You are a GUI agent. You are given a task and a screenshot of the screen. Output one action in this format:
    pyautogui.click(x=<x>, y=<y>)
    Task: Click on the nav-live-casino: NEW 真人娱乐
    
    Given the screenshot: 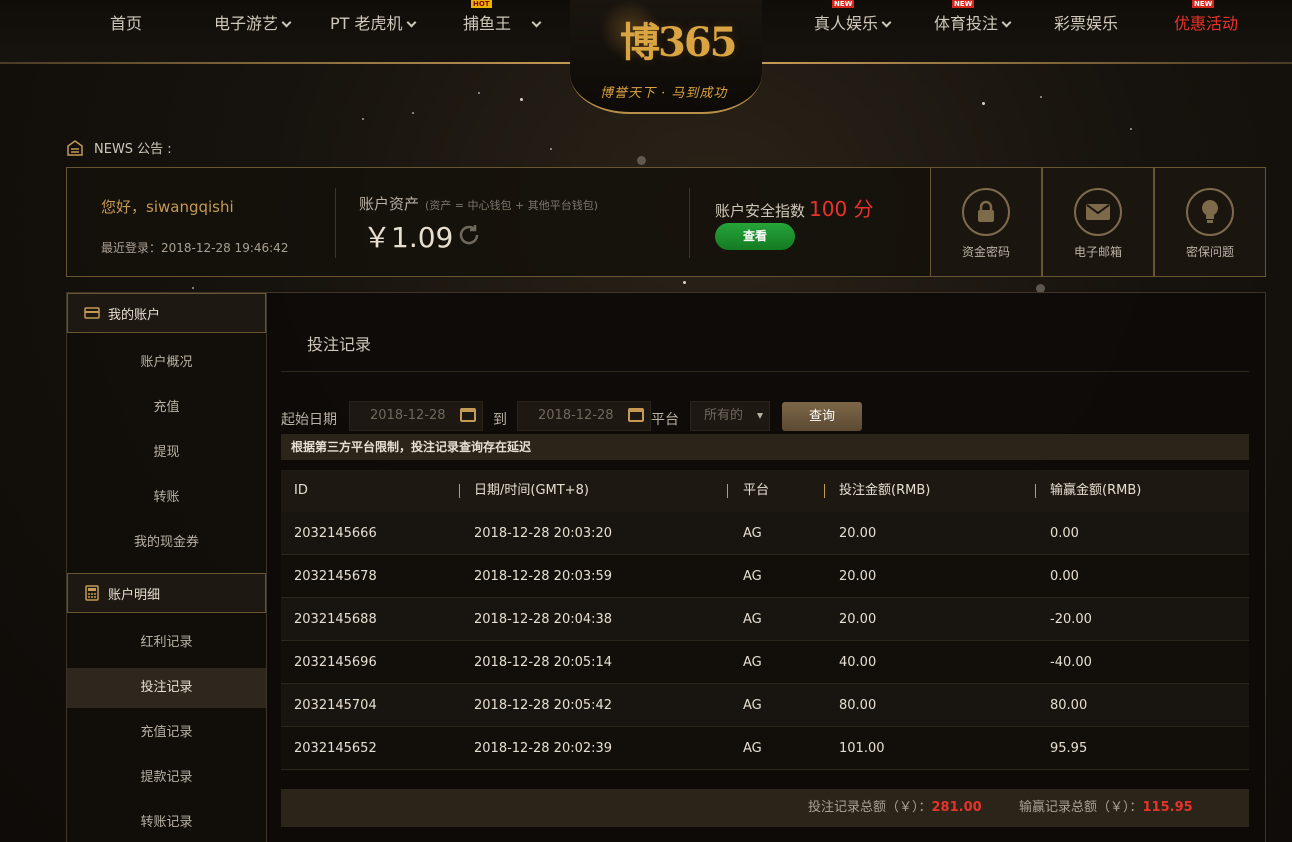 What is the action you would take?
    pyautogui.click(x=853, y=17)
    